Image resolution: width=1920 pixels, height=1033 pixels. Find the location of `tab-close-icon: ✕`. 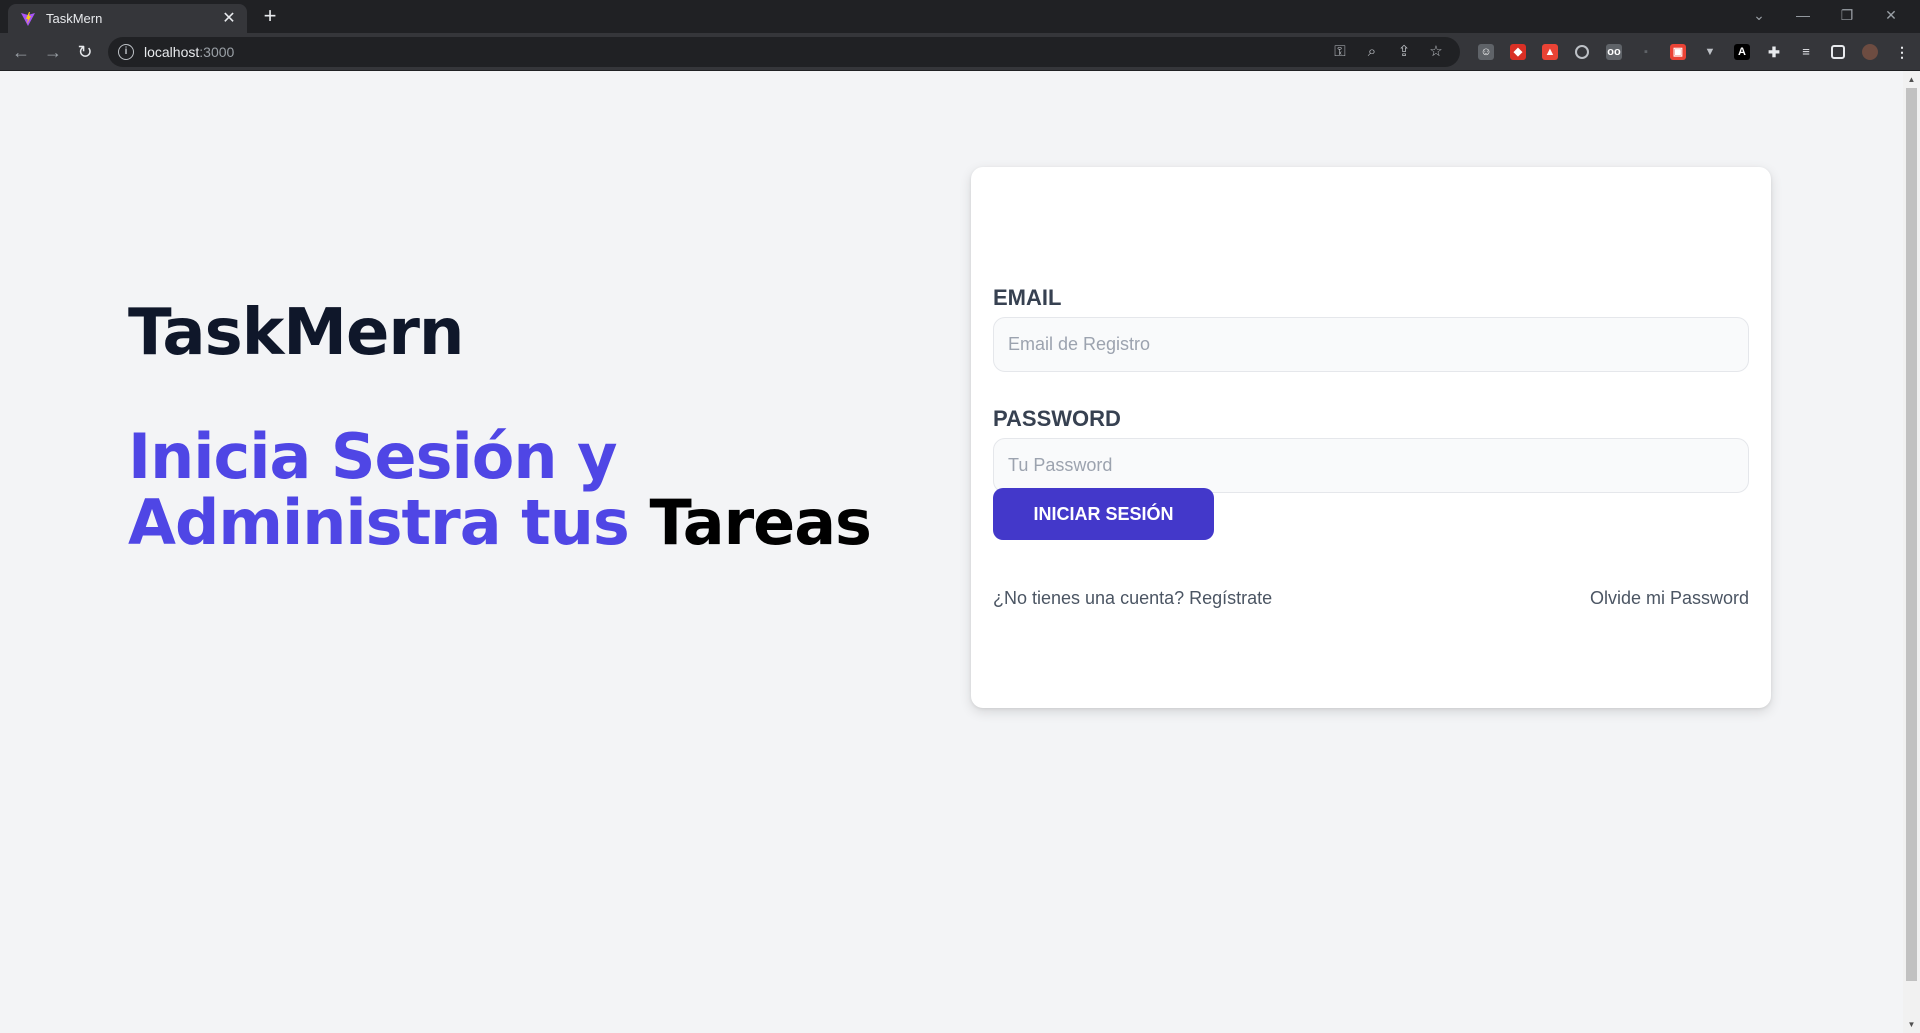

tab-close-icon: ✕ is located at coordinates (229, 19).